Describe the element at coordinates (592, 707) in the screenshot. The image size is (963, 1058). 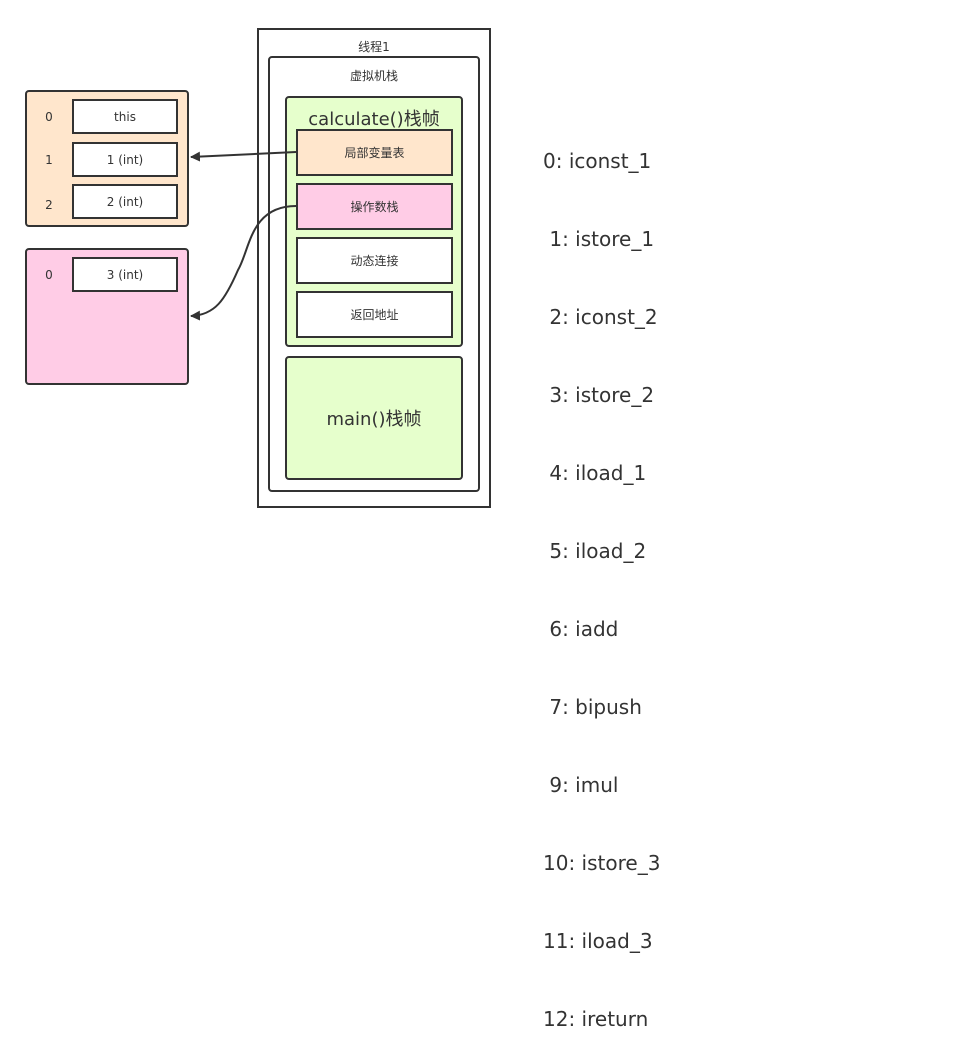
I see `bytecode-line: 7: bipush` at that location.